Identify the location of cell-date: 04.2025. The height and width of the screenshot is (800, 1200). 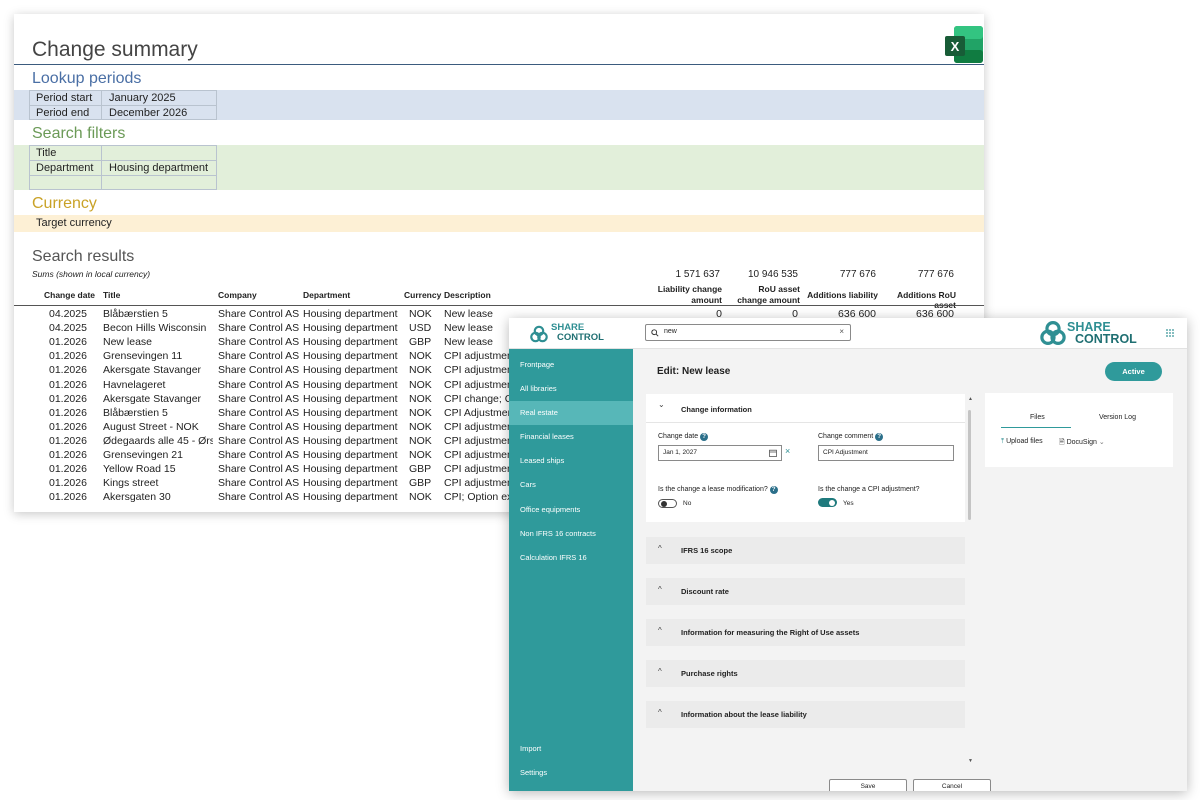
(68, 314).